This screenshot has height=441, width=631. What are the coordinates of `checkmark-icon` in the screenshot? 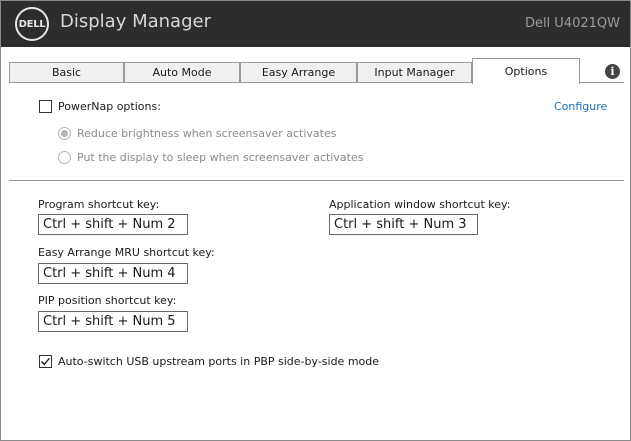 It's located at (46, 361).